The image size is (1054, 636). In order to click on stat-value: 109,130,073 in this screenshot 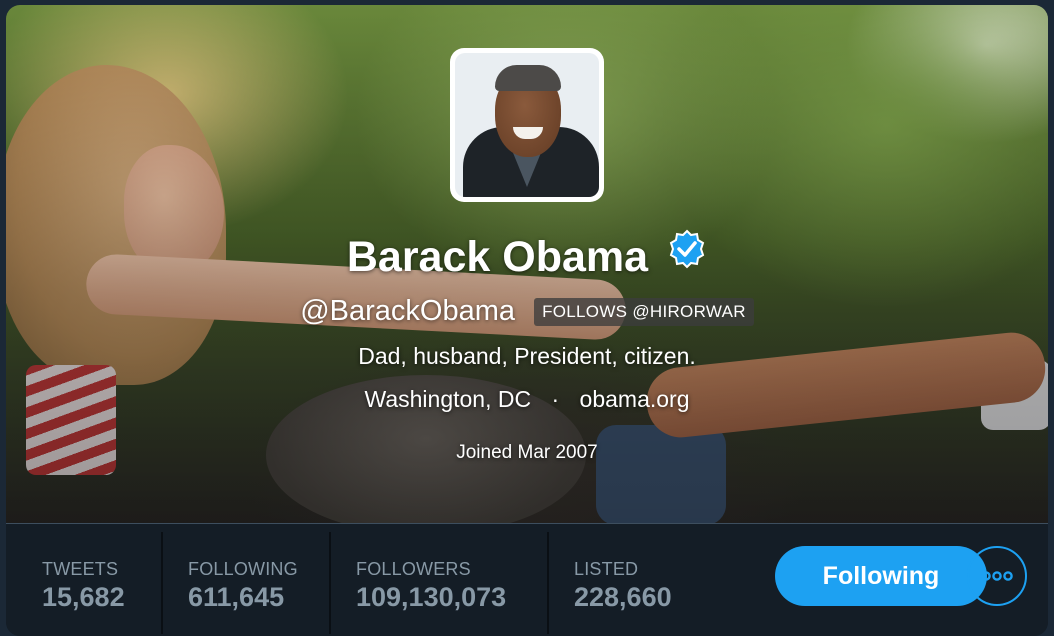, I will do `click(431, 597)`.